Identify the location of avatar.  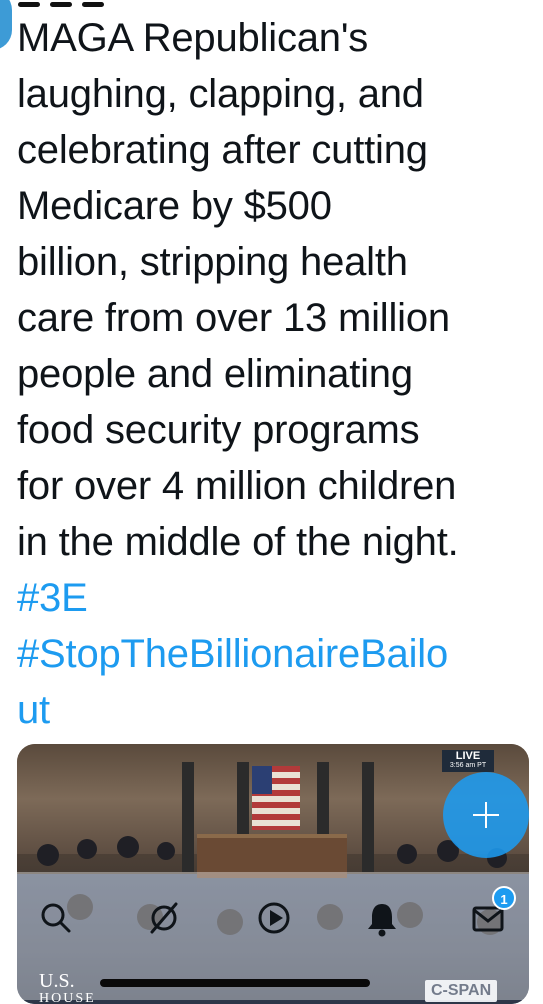
(6, 25).